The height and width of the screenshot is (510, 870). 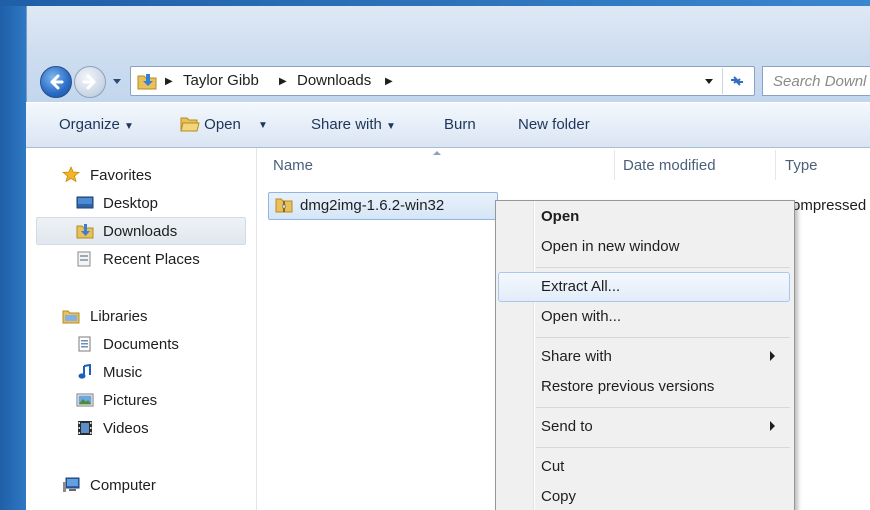 I want to click on desktop-icon, so click(x=85, y=202).